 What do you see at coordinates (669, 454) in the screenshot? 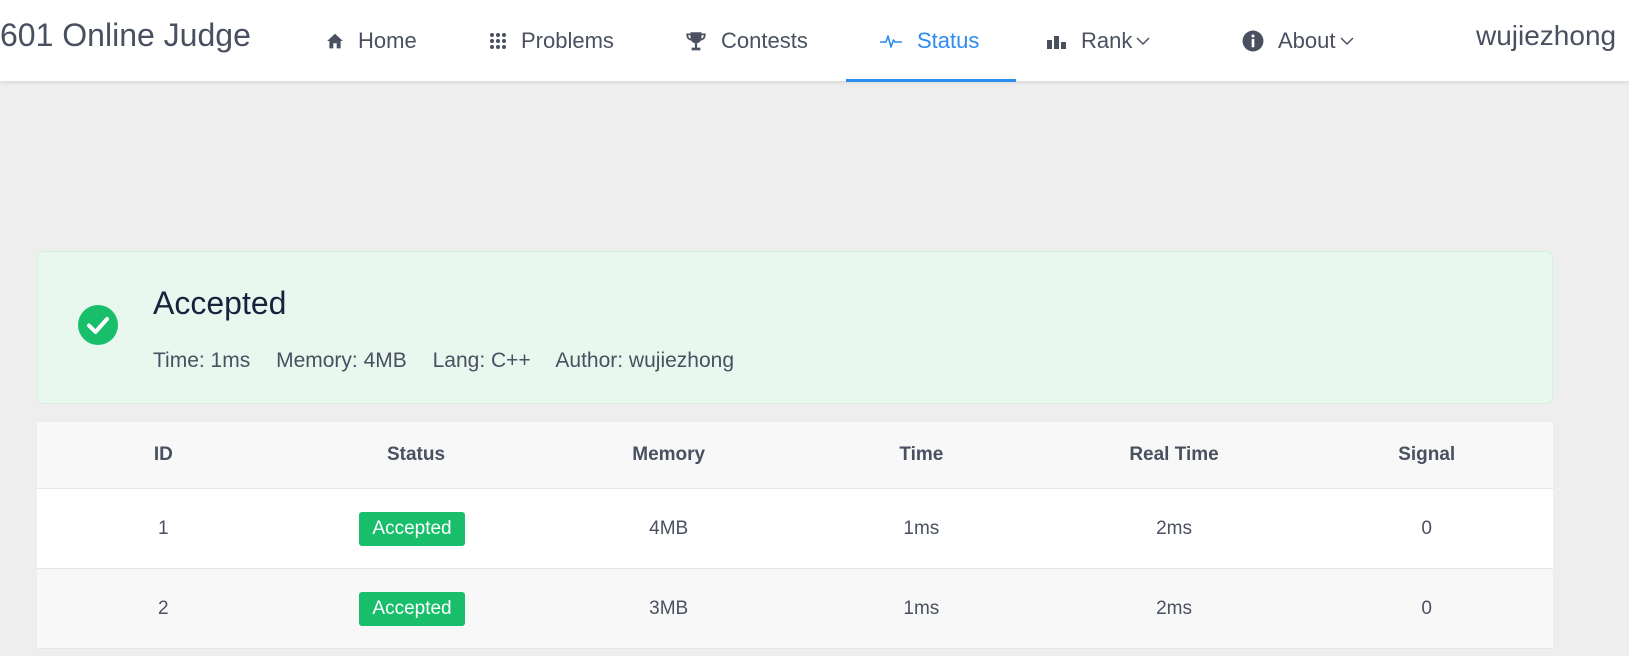
I see `column-header-memory: Memory` at bounding box center [669, 454].